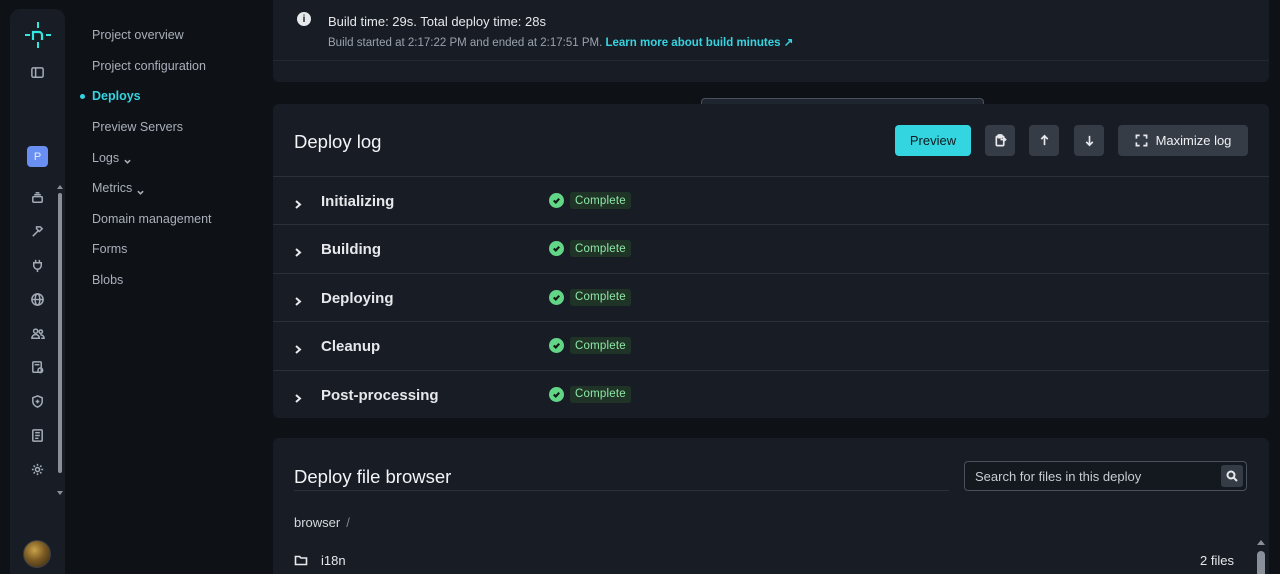 The height and width of the screenshot is (574, 1280). Describe the element at coordinates (106, 157) in the screenshot. I see `subnav-item-label: Logs` at that location.